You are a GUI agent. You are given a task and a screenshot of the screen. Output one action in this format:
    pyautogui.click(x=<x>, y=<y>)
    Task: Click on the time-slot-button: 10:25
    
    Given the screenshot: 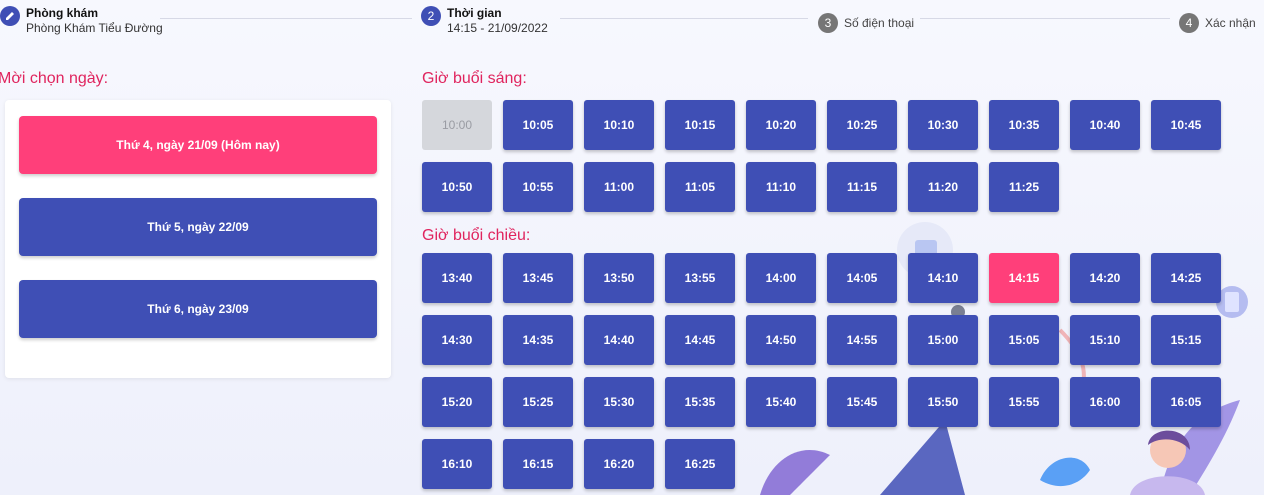 What is the action you would take?
    pyautogui.click(x=862, y=125)
    